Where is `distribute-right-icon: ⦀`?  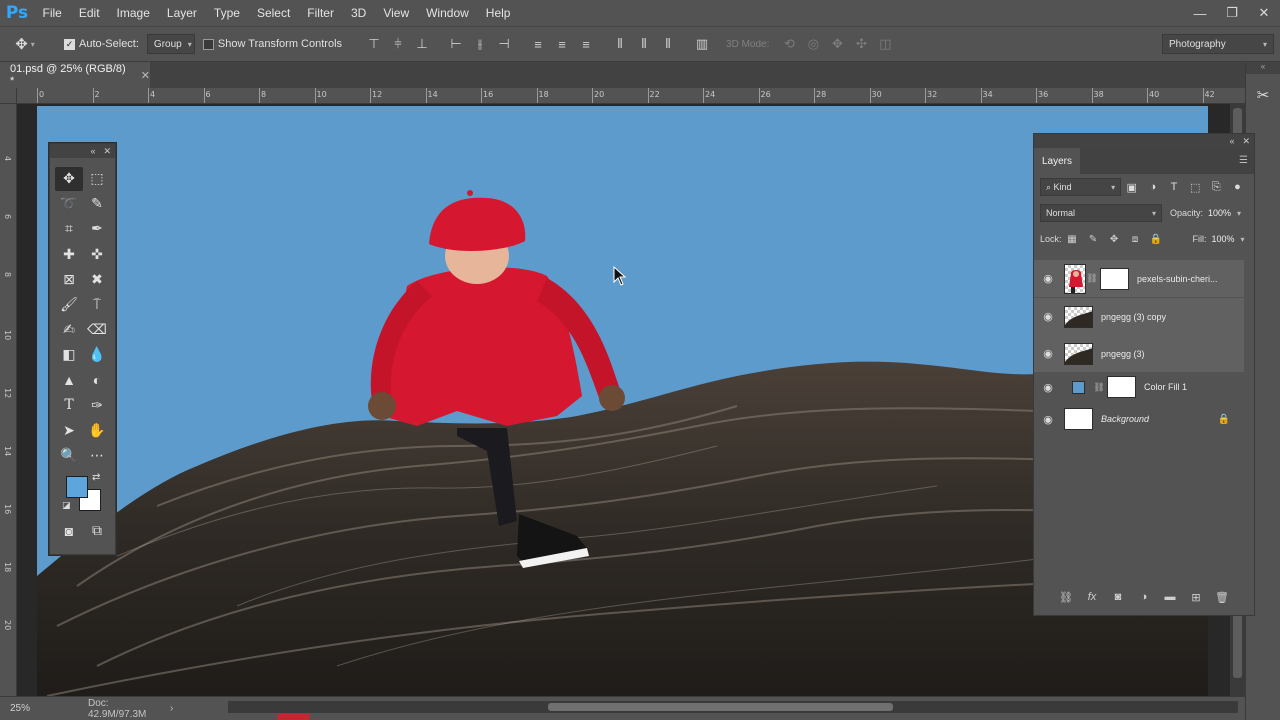
distribute-right-icon: ⦀ is located at coordinates (668, 44).